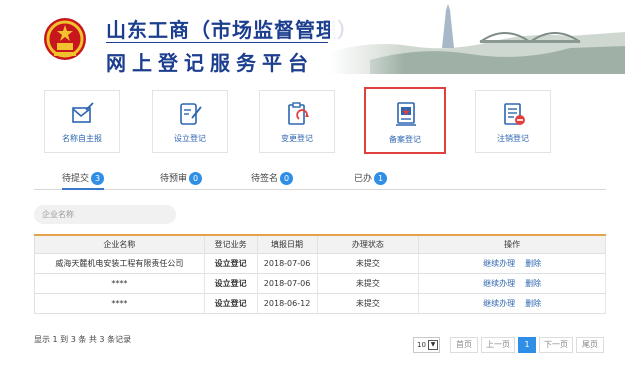 This screenshot has height=373, width=625. Describe the element at coordinates (119, 243) in the screenshot. I see `column-header: 企业名称` at that location.